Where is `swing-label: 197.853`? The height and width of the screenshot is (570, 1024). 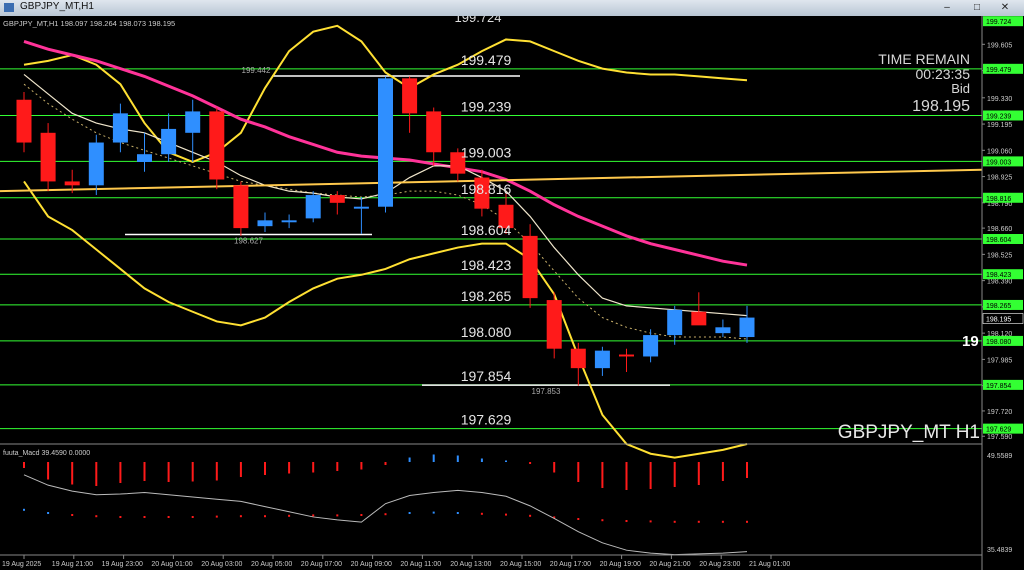 swing-label: 197.853 is located at coordinates (546, 391).